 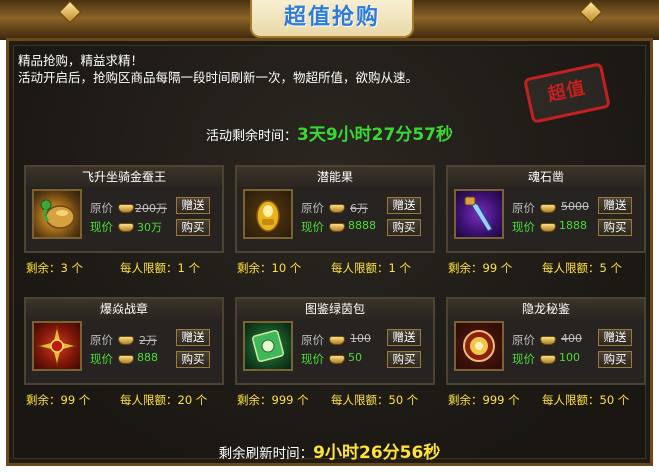 I want to click on stock-info: 剩余：99 个, so click(x=58, y=400).